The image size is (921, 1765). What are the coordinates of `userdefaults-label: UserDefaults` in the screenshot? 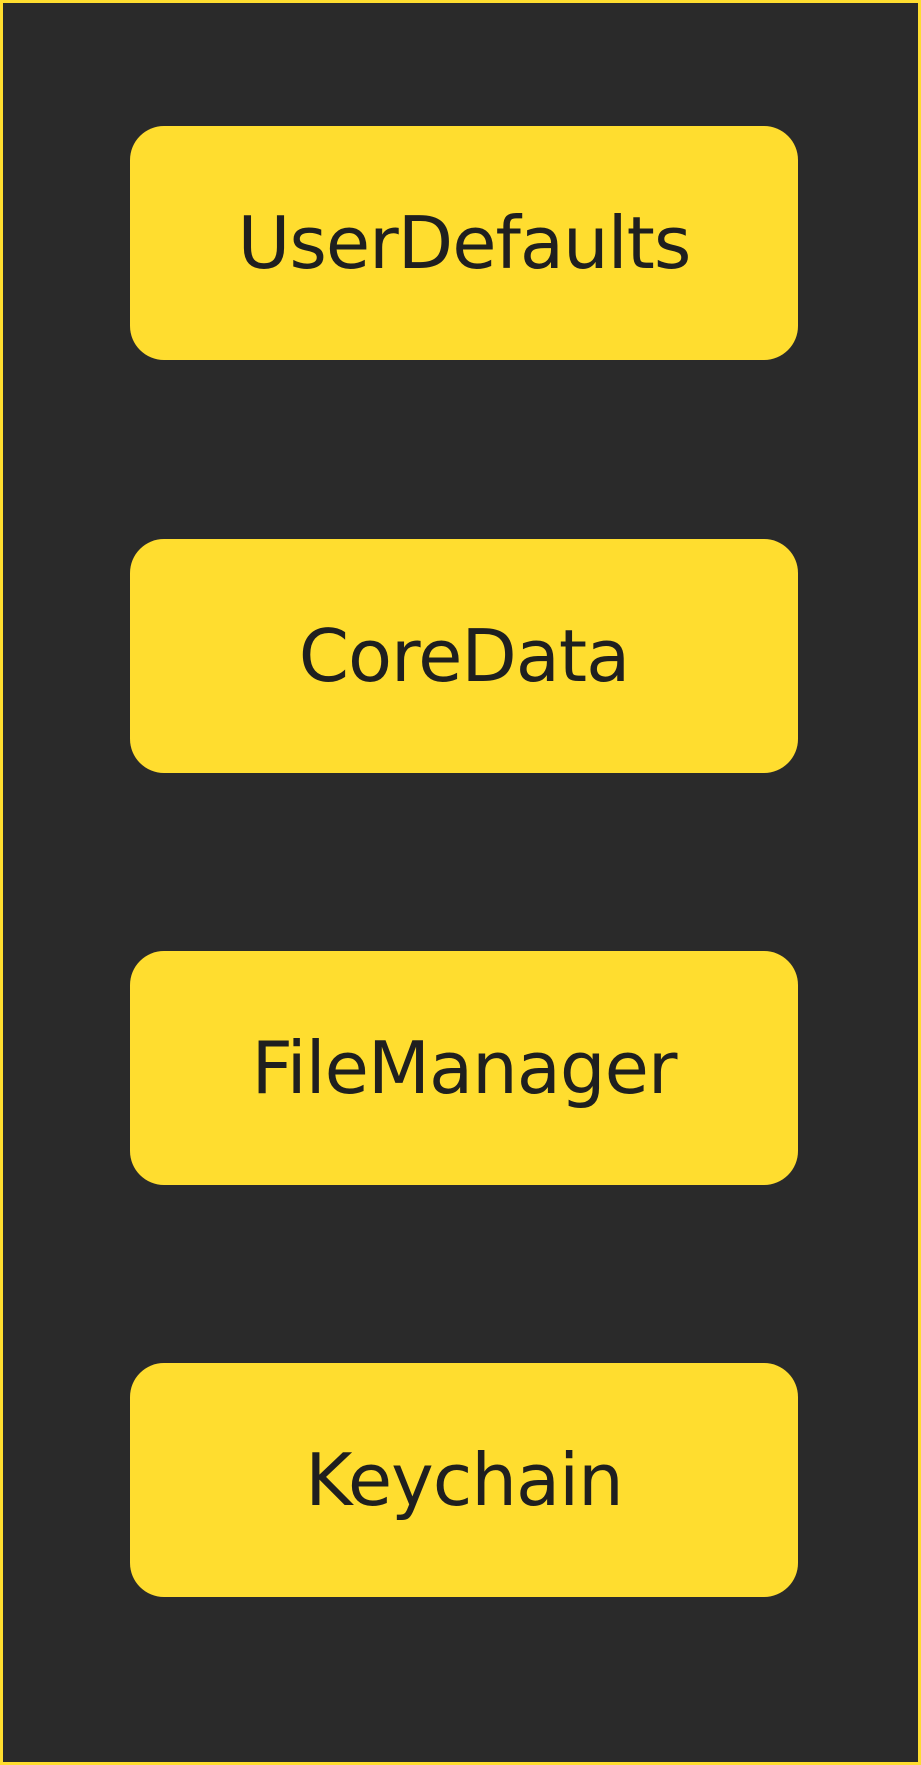 It's located at (464, 243).